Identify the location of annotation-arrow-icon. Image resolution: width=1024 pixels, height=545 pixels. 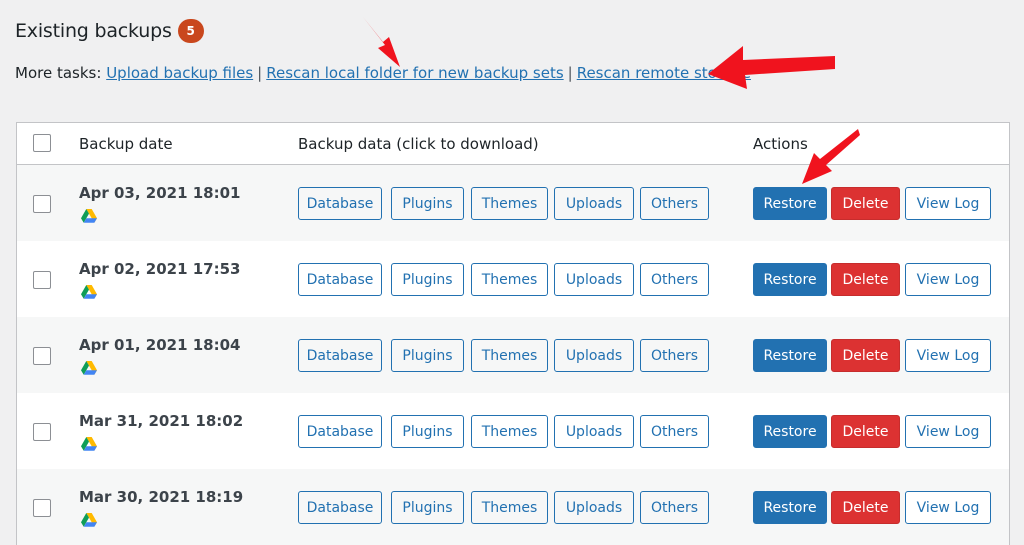
(381, 42).